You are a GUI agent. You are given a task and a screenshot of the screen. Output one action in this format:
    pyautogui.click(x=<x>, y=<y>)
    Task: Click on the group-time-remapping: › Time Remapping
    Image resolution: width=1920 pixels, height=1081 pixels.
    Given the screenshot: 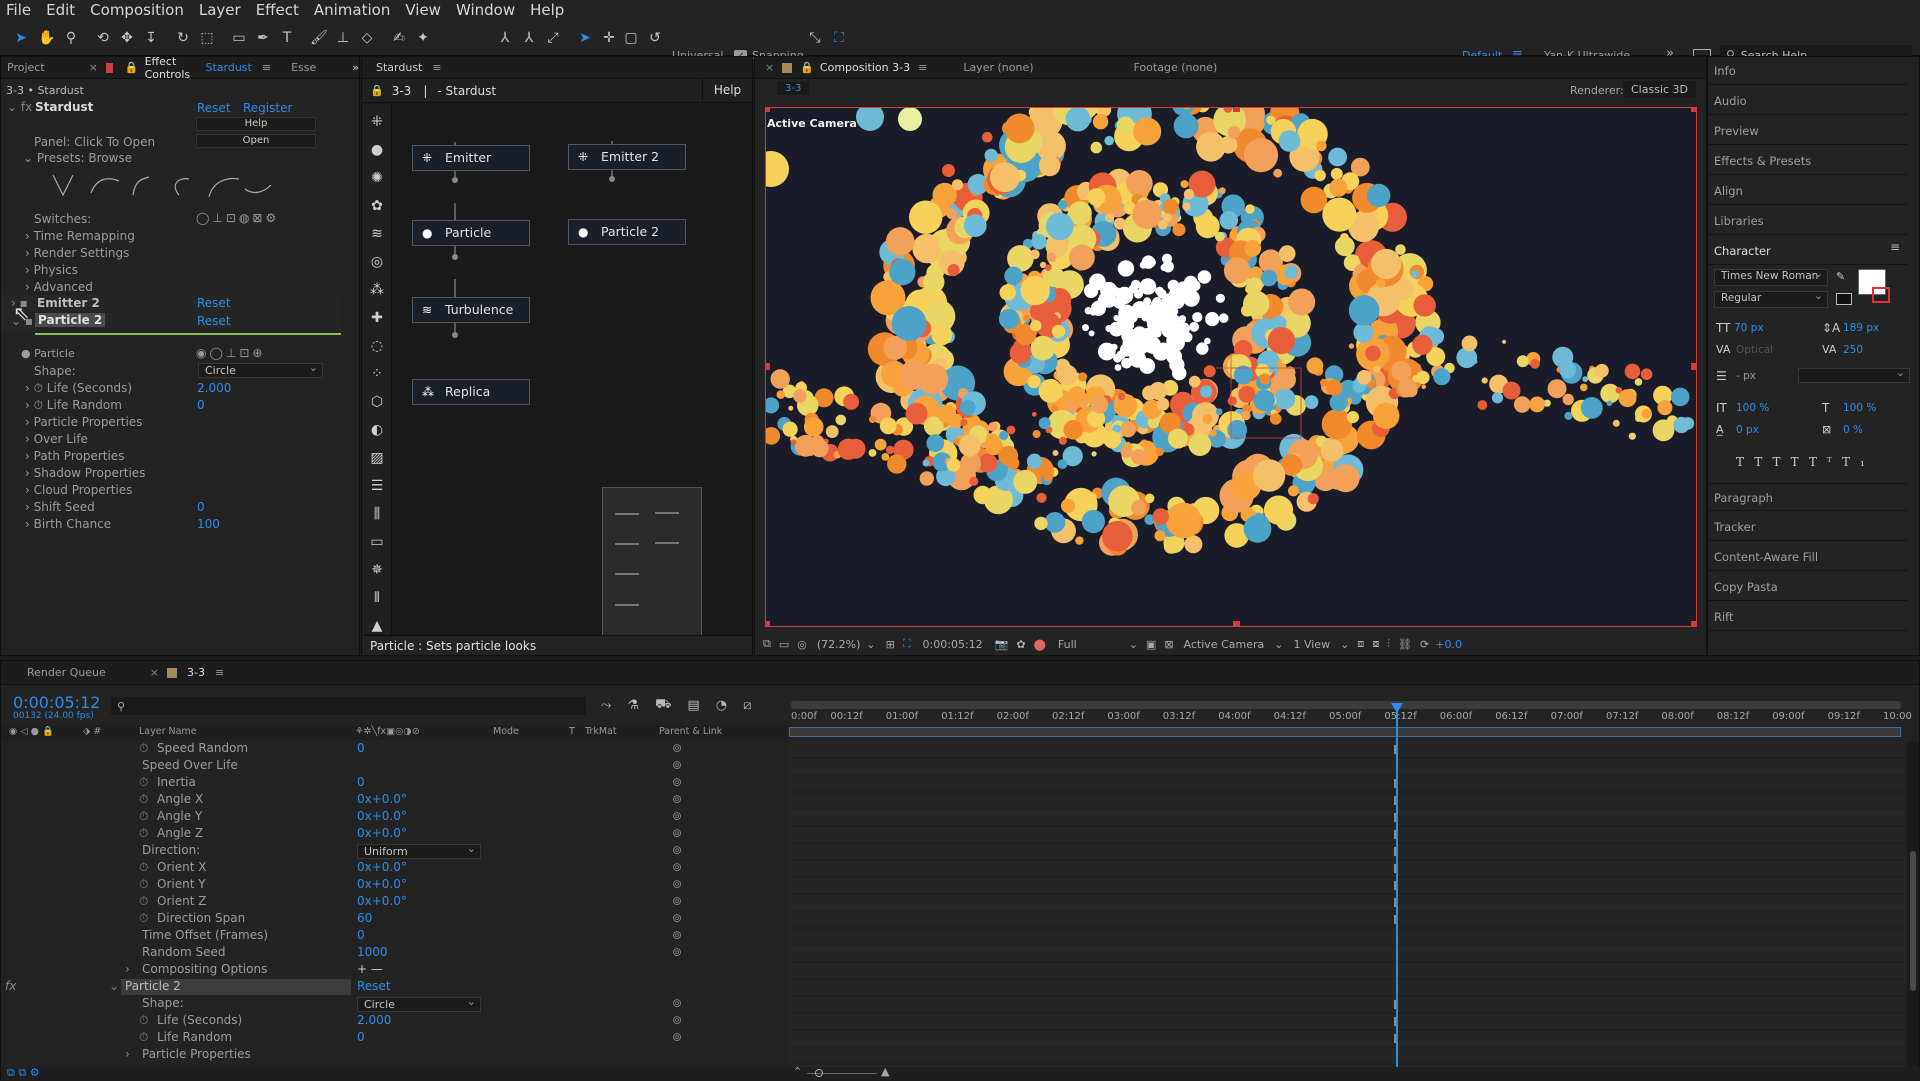 What is the action you would take?
    pyautogui.click(x=80, y=236)
    